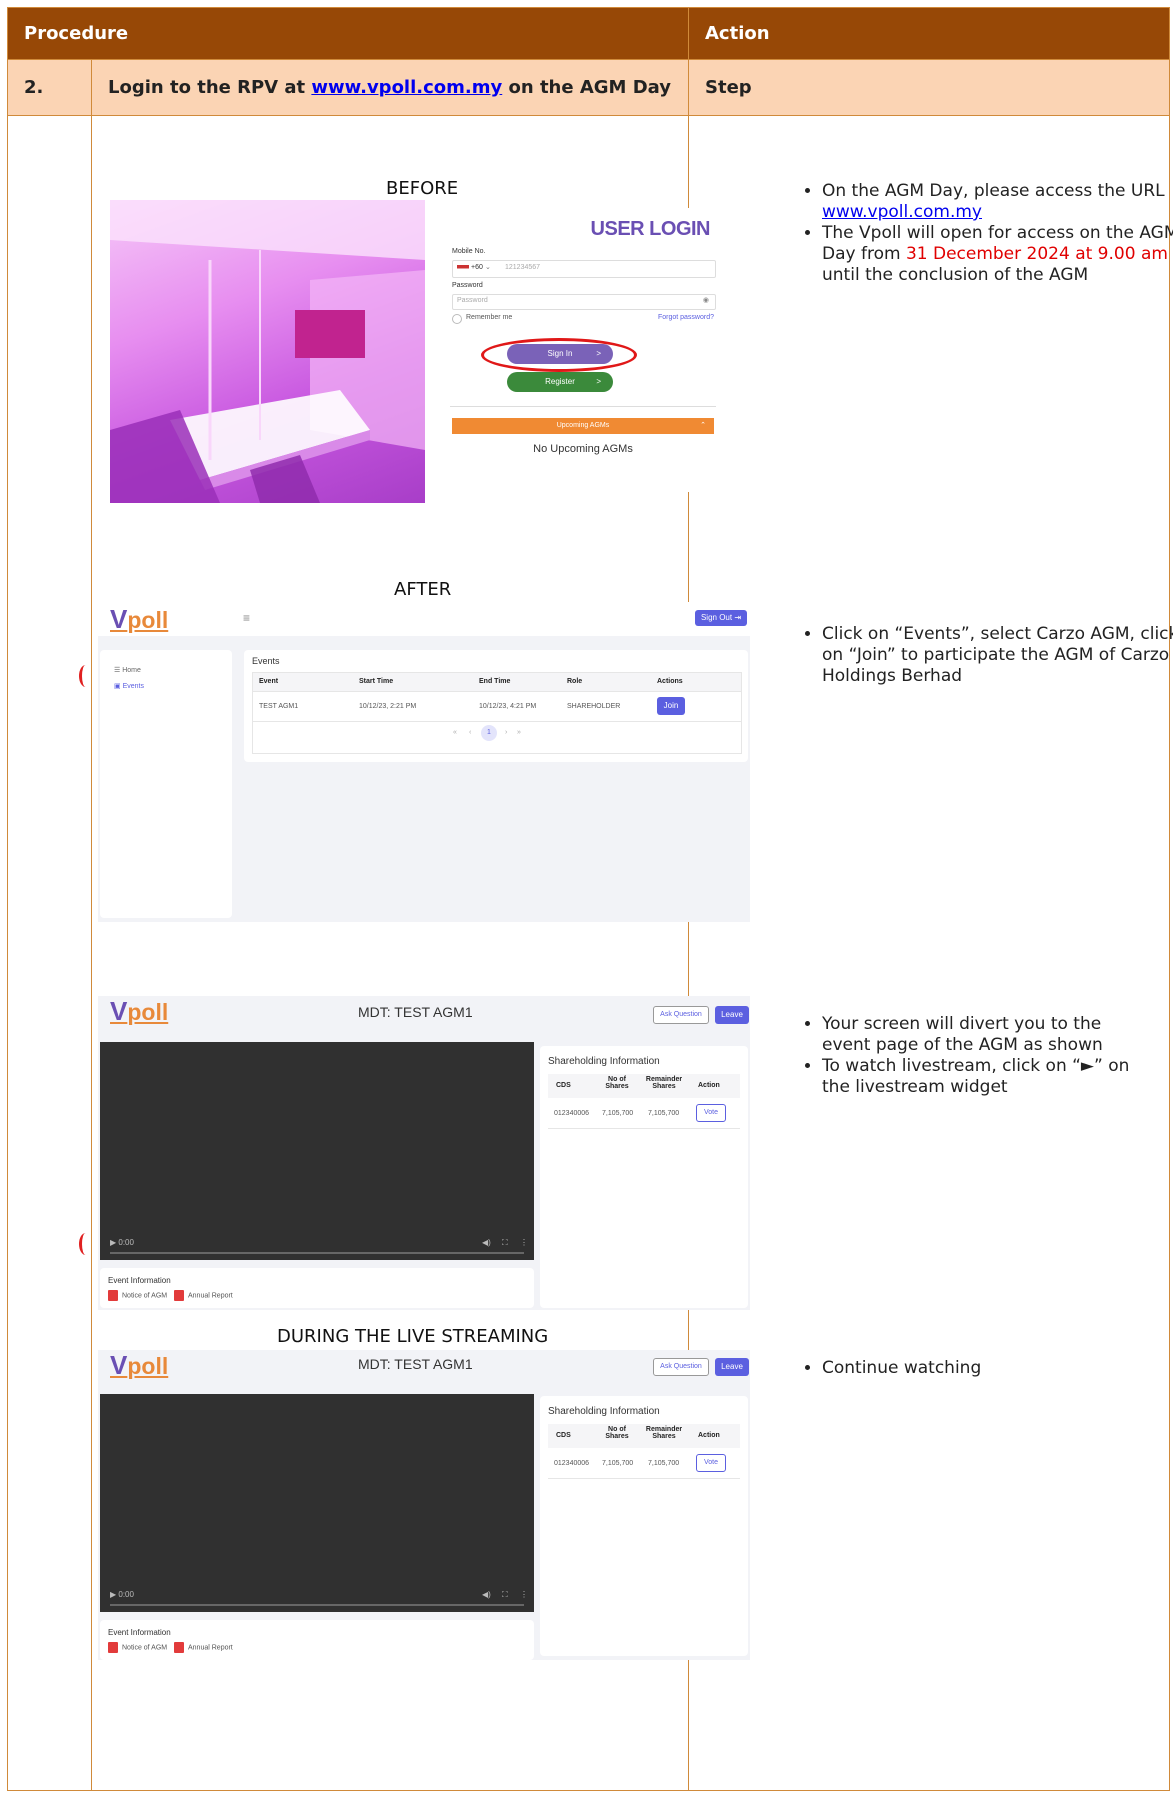 This screenshot has width=1173, height=1797. I want to click on caption-before: BEFORE, so click(422, 188).